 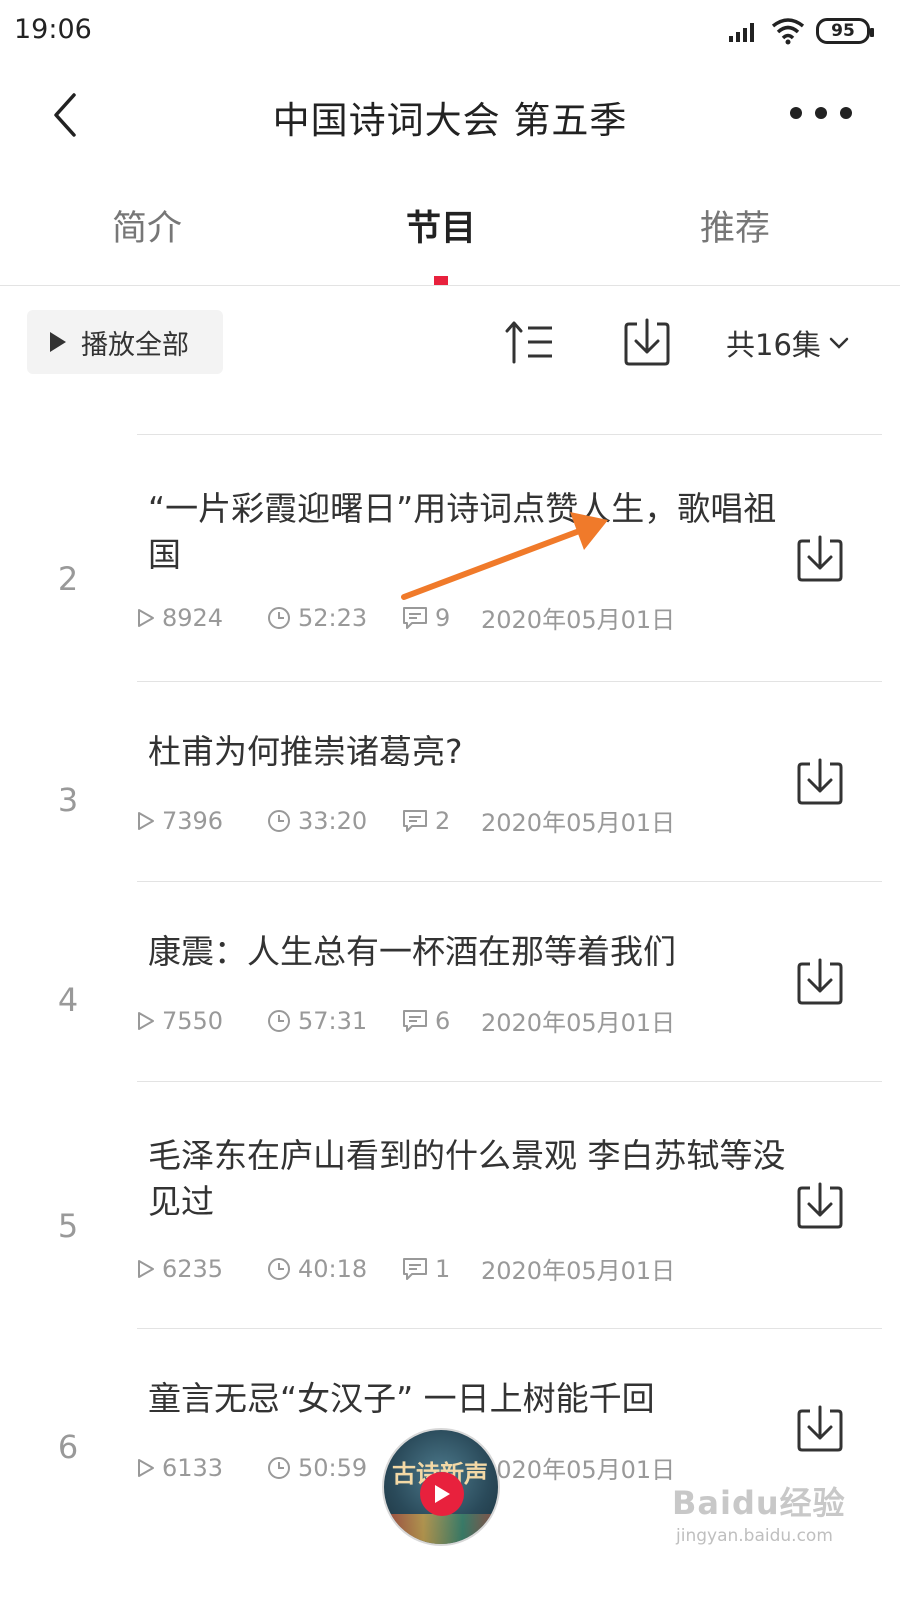 I want to click on episode-number: 5, so click(x=68, y=1226).